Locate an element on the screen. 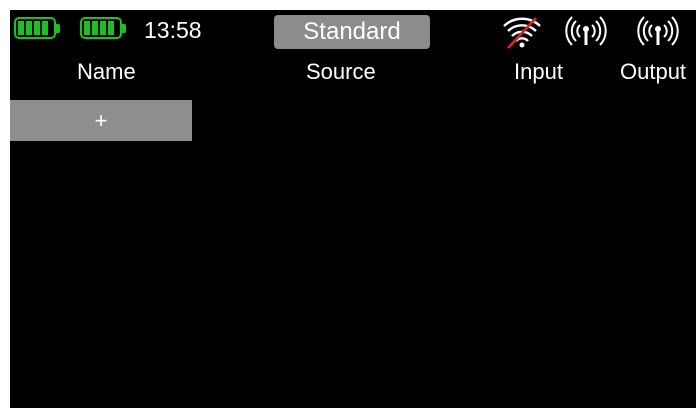  column-header-input: Input is located at coordinates (538, 71).